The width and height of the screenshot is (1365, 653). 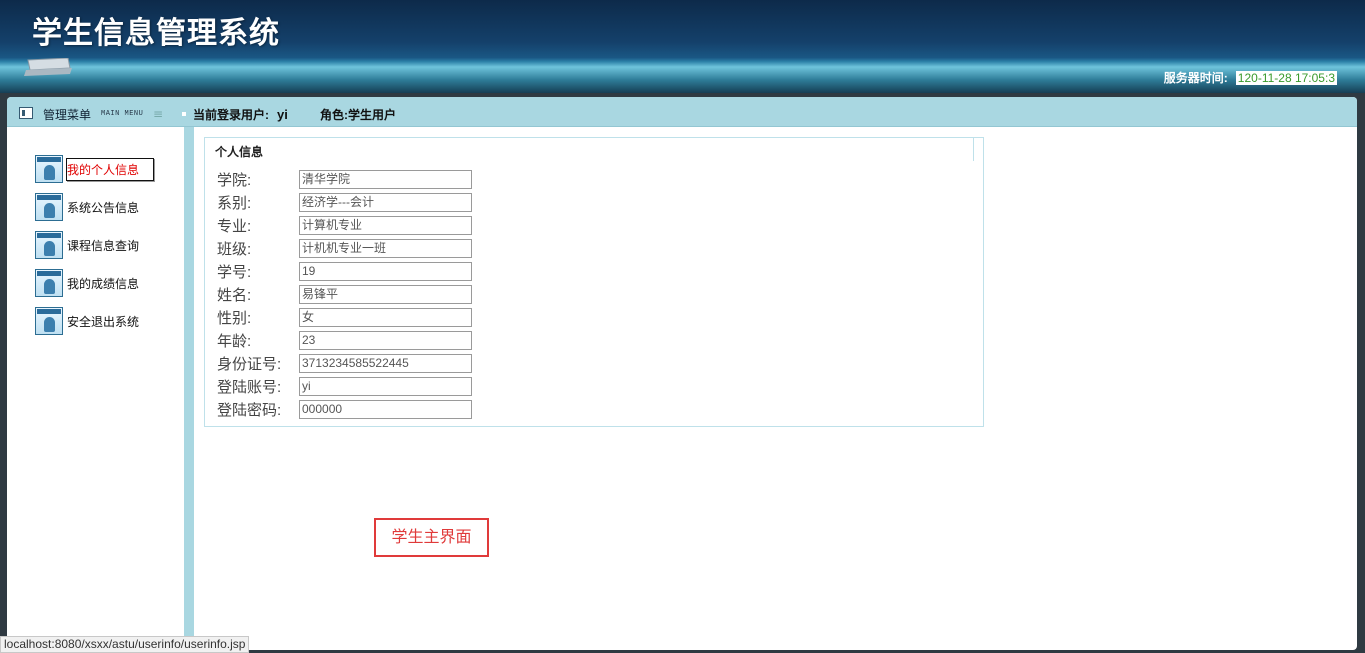 I want to click on field-row: 班级: 计机机专业一班, so click(x=344, y=248).